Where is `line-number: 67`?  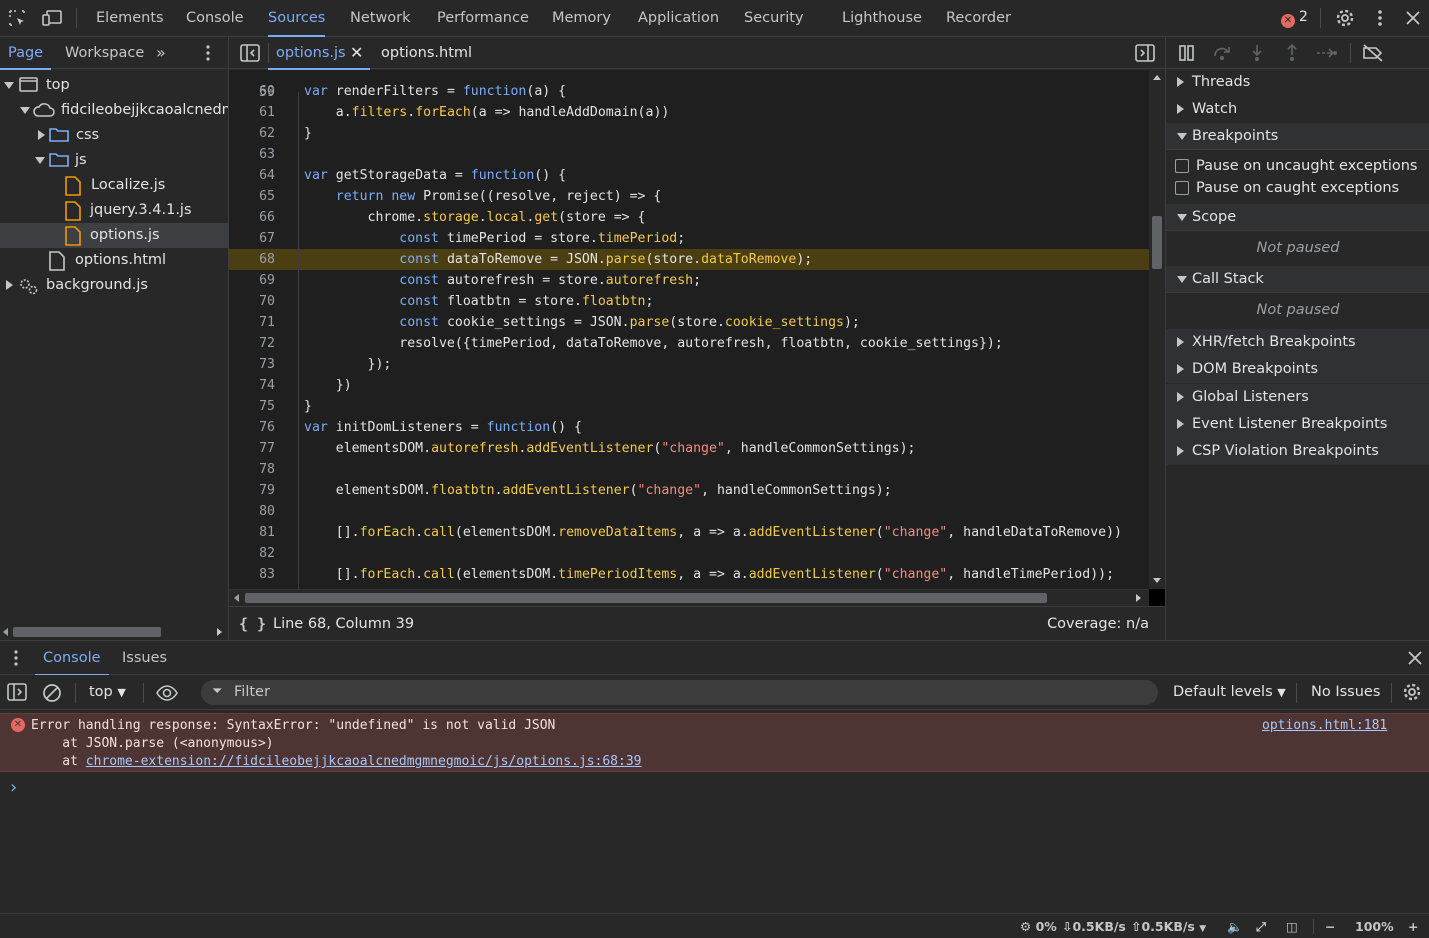
line-number: 67 is located at coordinates (252, 238).